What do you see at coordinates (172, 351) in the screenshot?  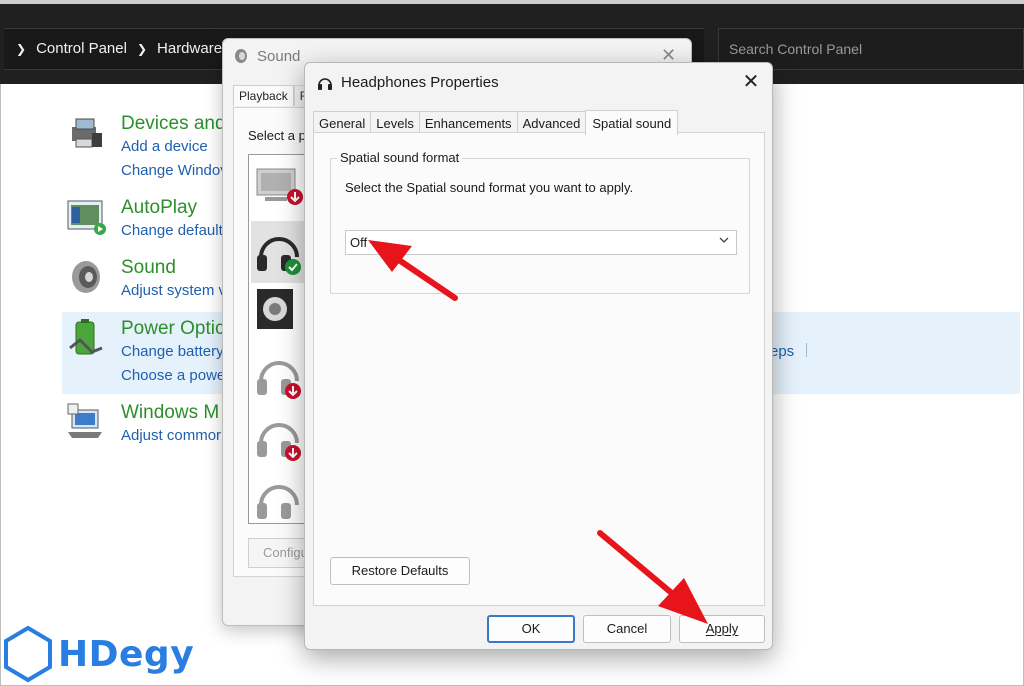 I see `change-battery-link: Change battery` at bounding box center [172, 351].